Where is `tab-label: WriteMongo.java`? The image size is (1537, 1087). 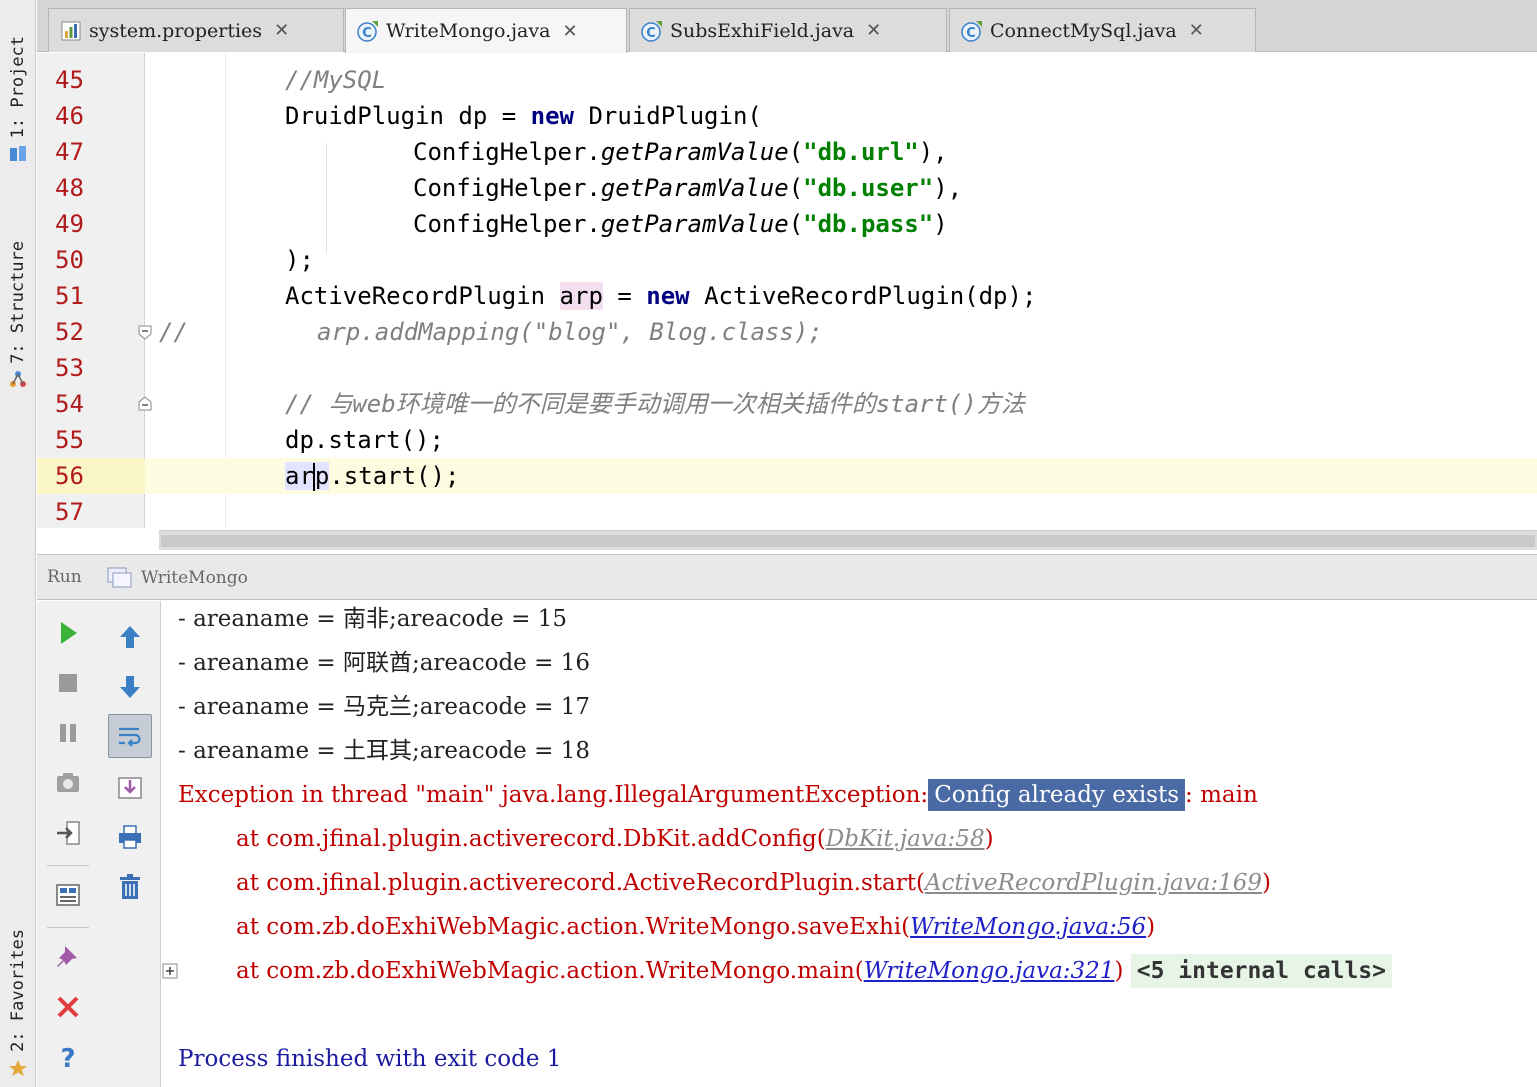
tab-label: WriteMongo.java is located at coordinates (468, 31).